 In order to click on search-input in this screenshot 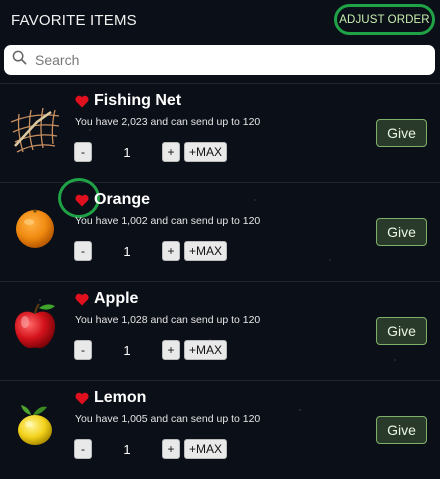, I will do `click(225, 60)`.